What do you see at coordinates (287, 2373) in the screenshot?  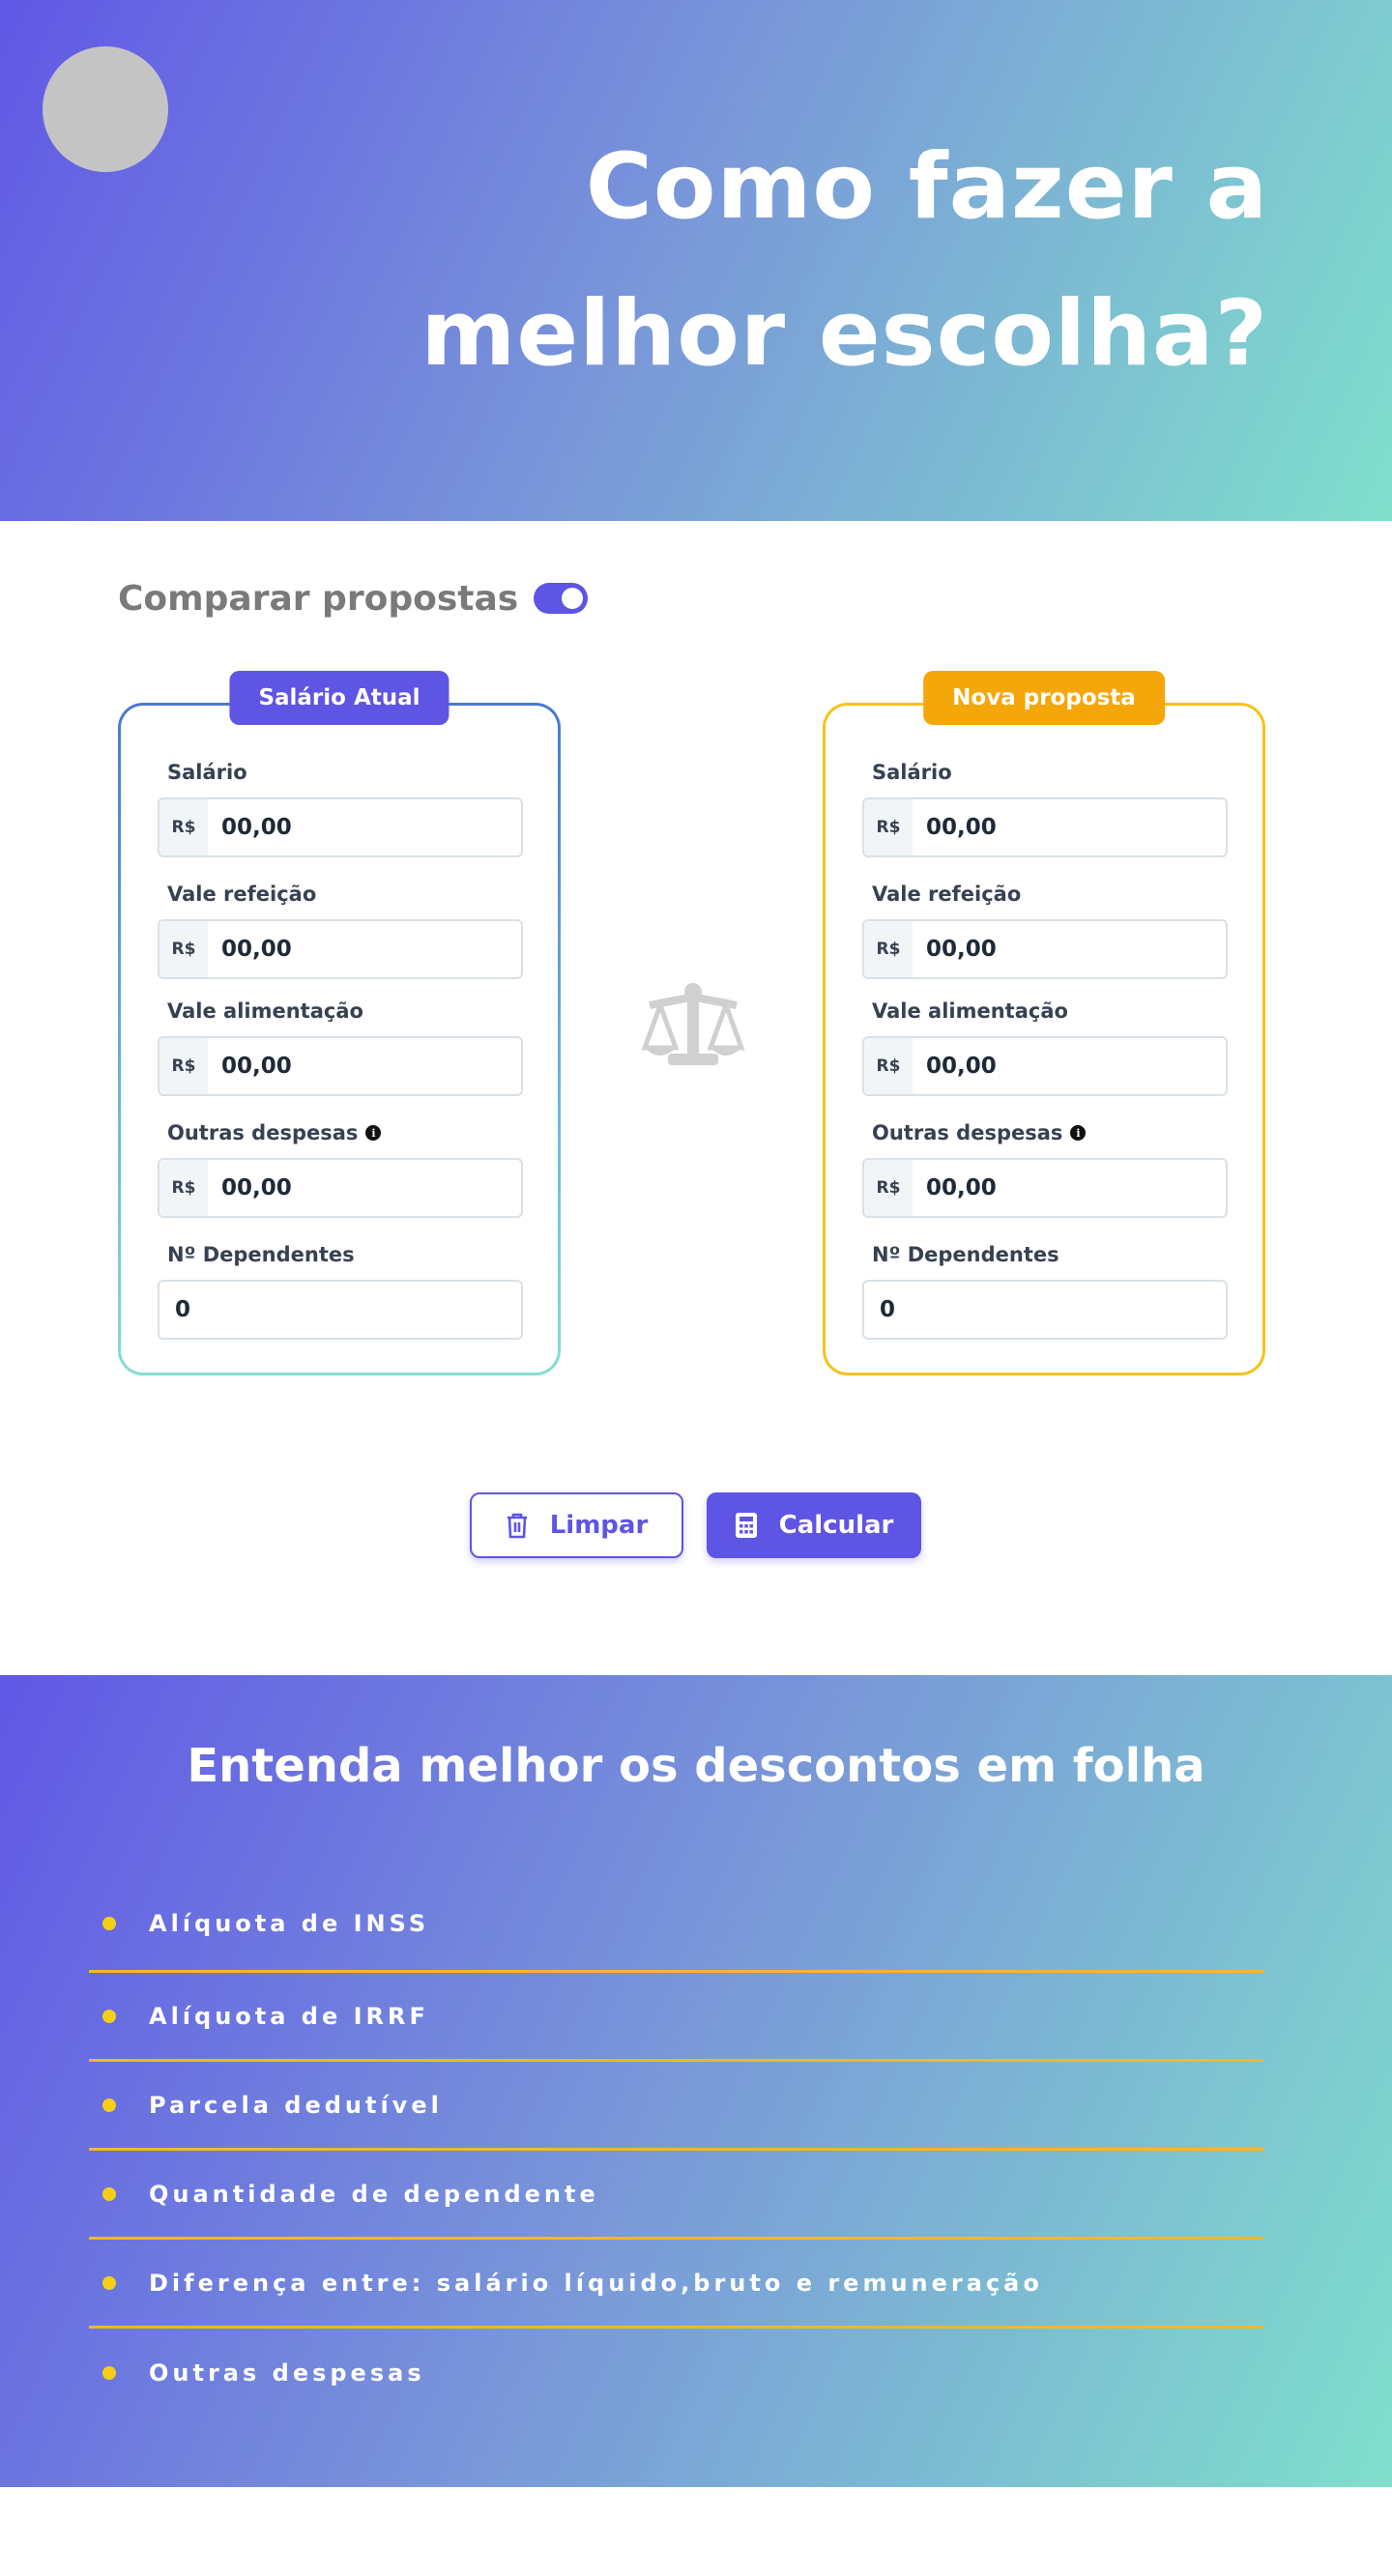 I see `list-item-label: Outras despesas` at bounding box center [287, 2373].